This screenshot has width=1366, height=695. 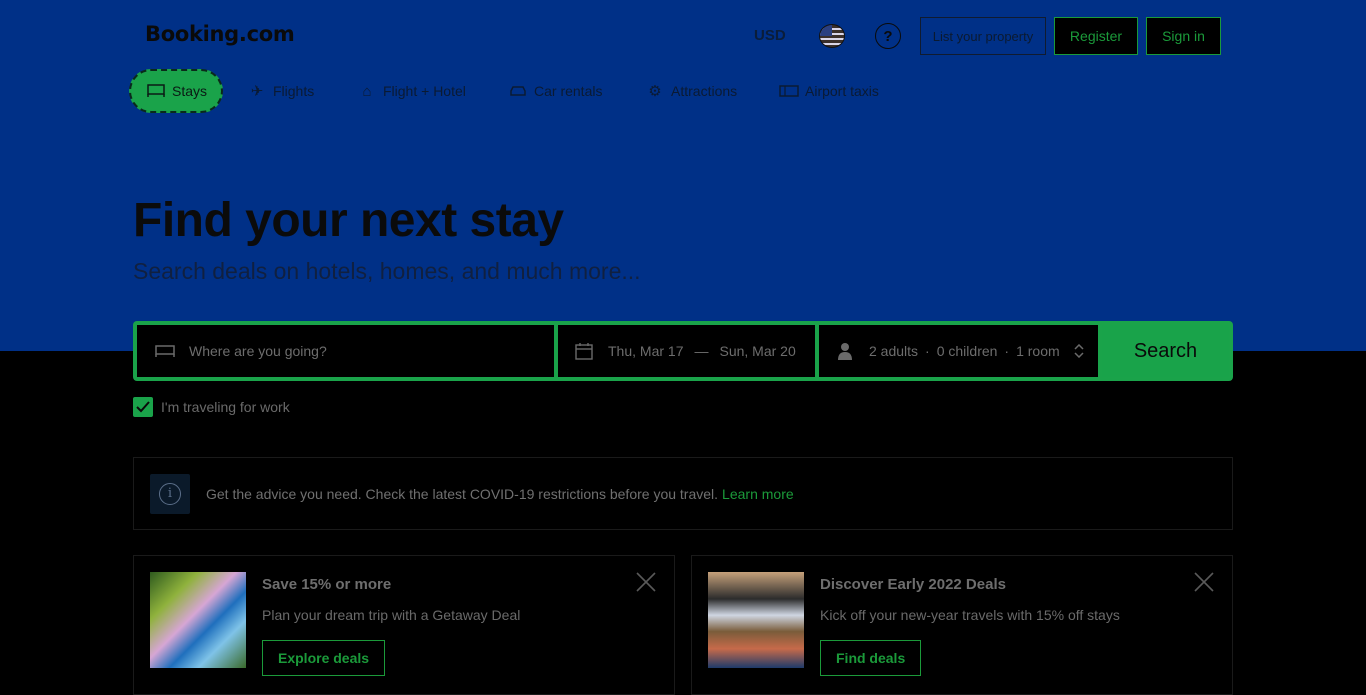 I want to click on work-travel-label: I'm traveling for work, so click(x=225, y=407).